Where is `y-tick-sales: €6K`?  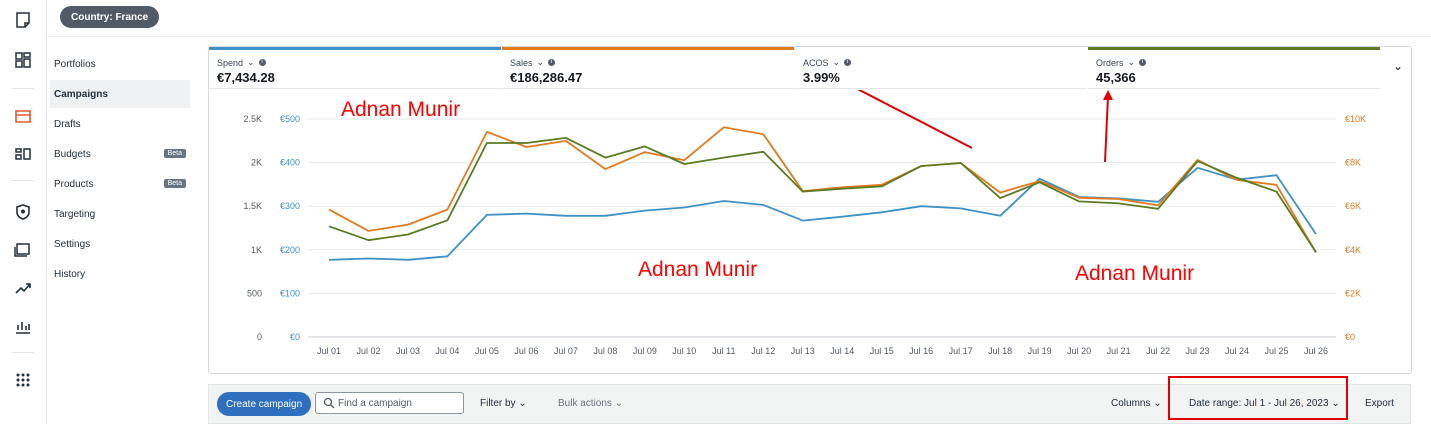 y-tick-sales: €6K is located at coordinates (1353, 206).